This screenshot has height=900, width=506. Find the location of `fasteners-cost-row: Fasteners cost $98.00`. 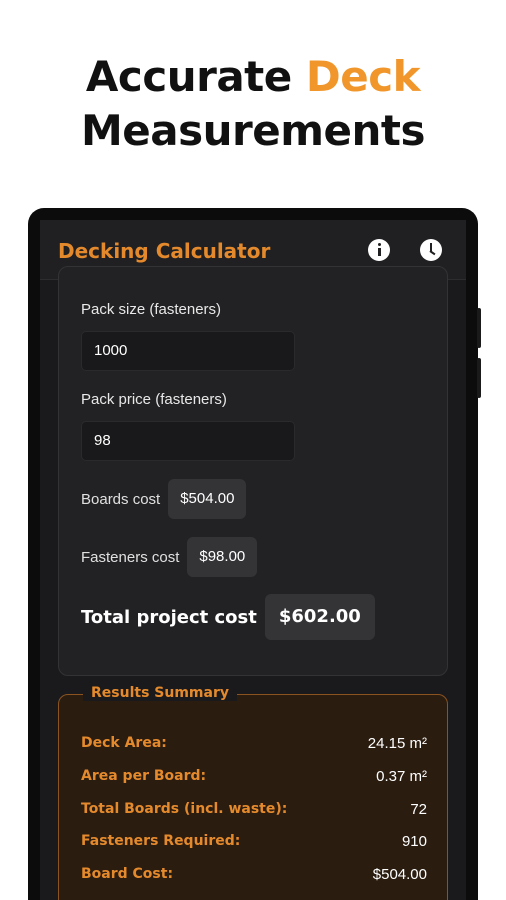

fasteners-cost-row: Fasteners cost $98.00 is located at coordinates (169, 557).